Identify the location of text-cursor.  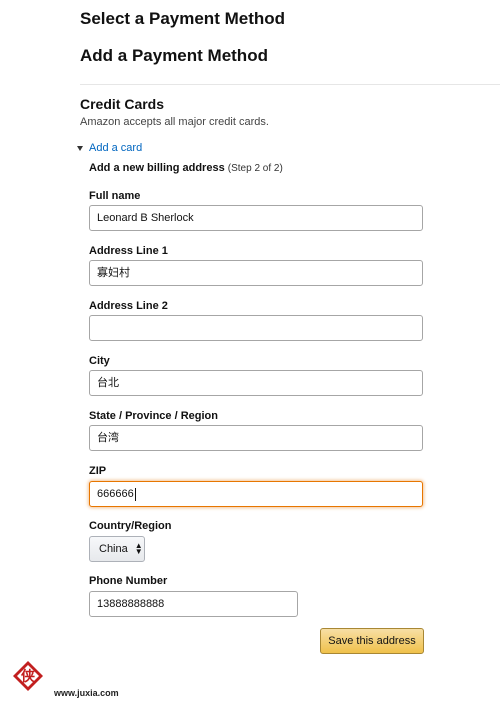
(135, 494).